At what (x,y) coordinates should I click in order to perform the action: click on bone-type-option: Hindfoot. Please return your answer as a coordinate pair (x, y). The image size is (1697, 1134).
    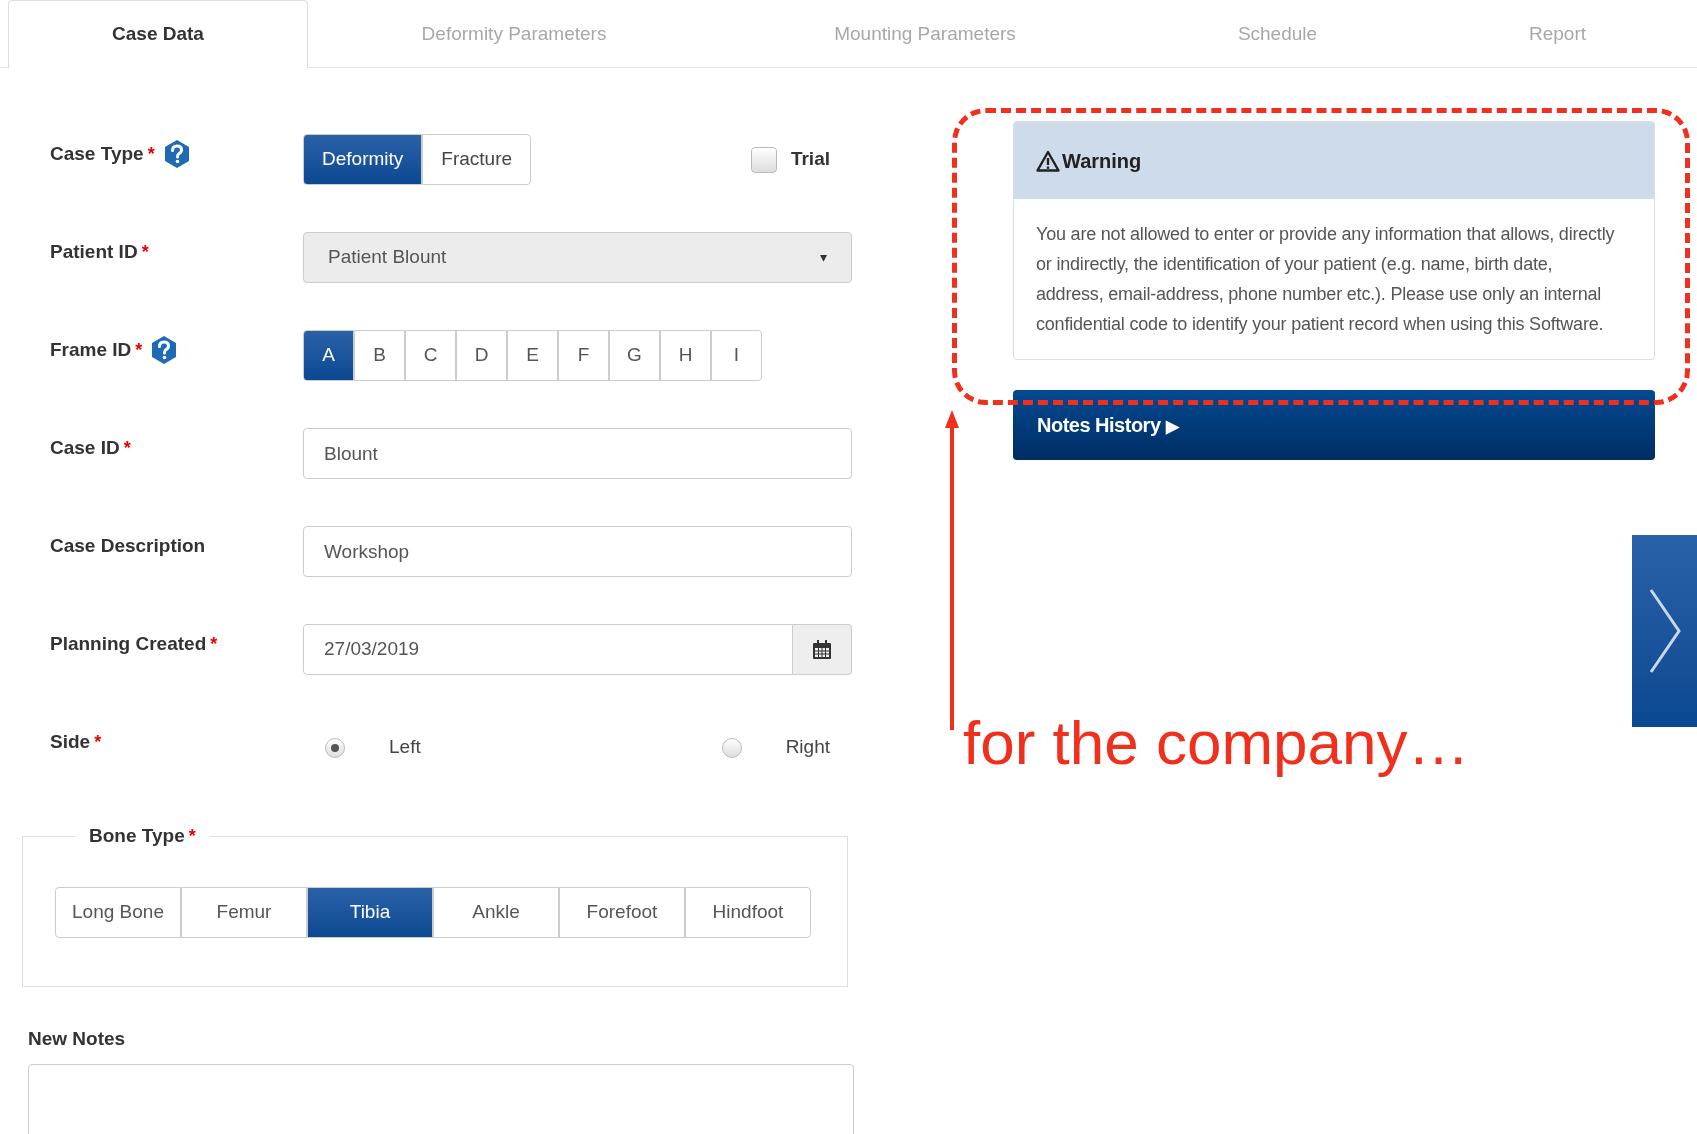
    Looking at the image, I should click on (748, 912).